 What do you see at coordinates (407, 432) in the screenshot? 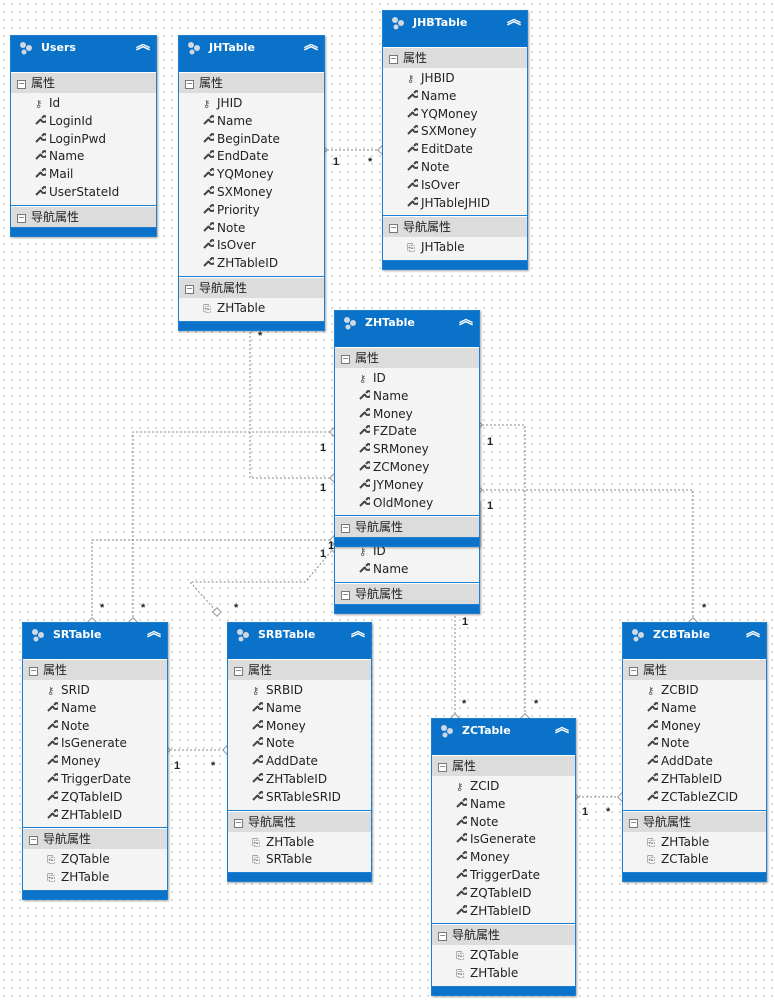
I see `property-item: FZDate` at bounding box center [407, 432].